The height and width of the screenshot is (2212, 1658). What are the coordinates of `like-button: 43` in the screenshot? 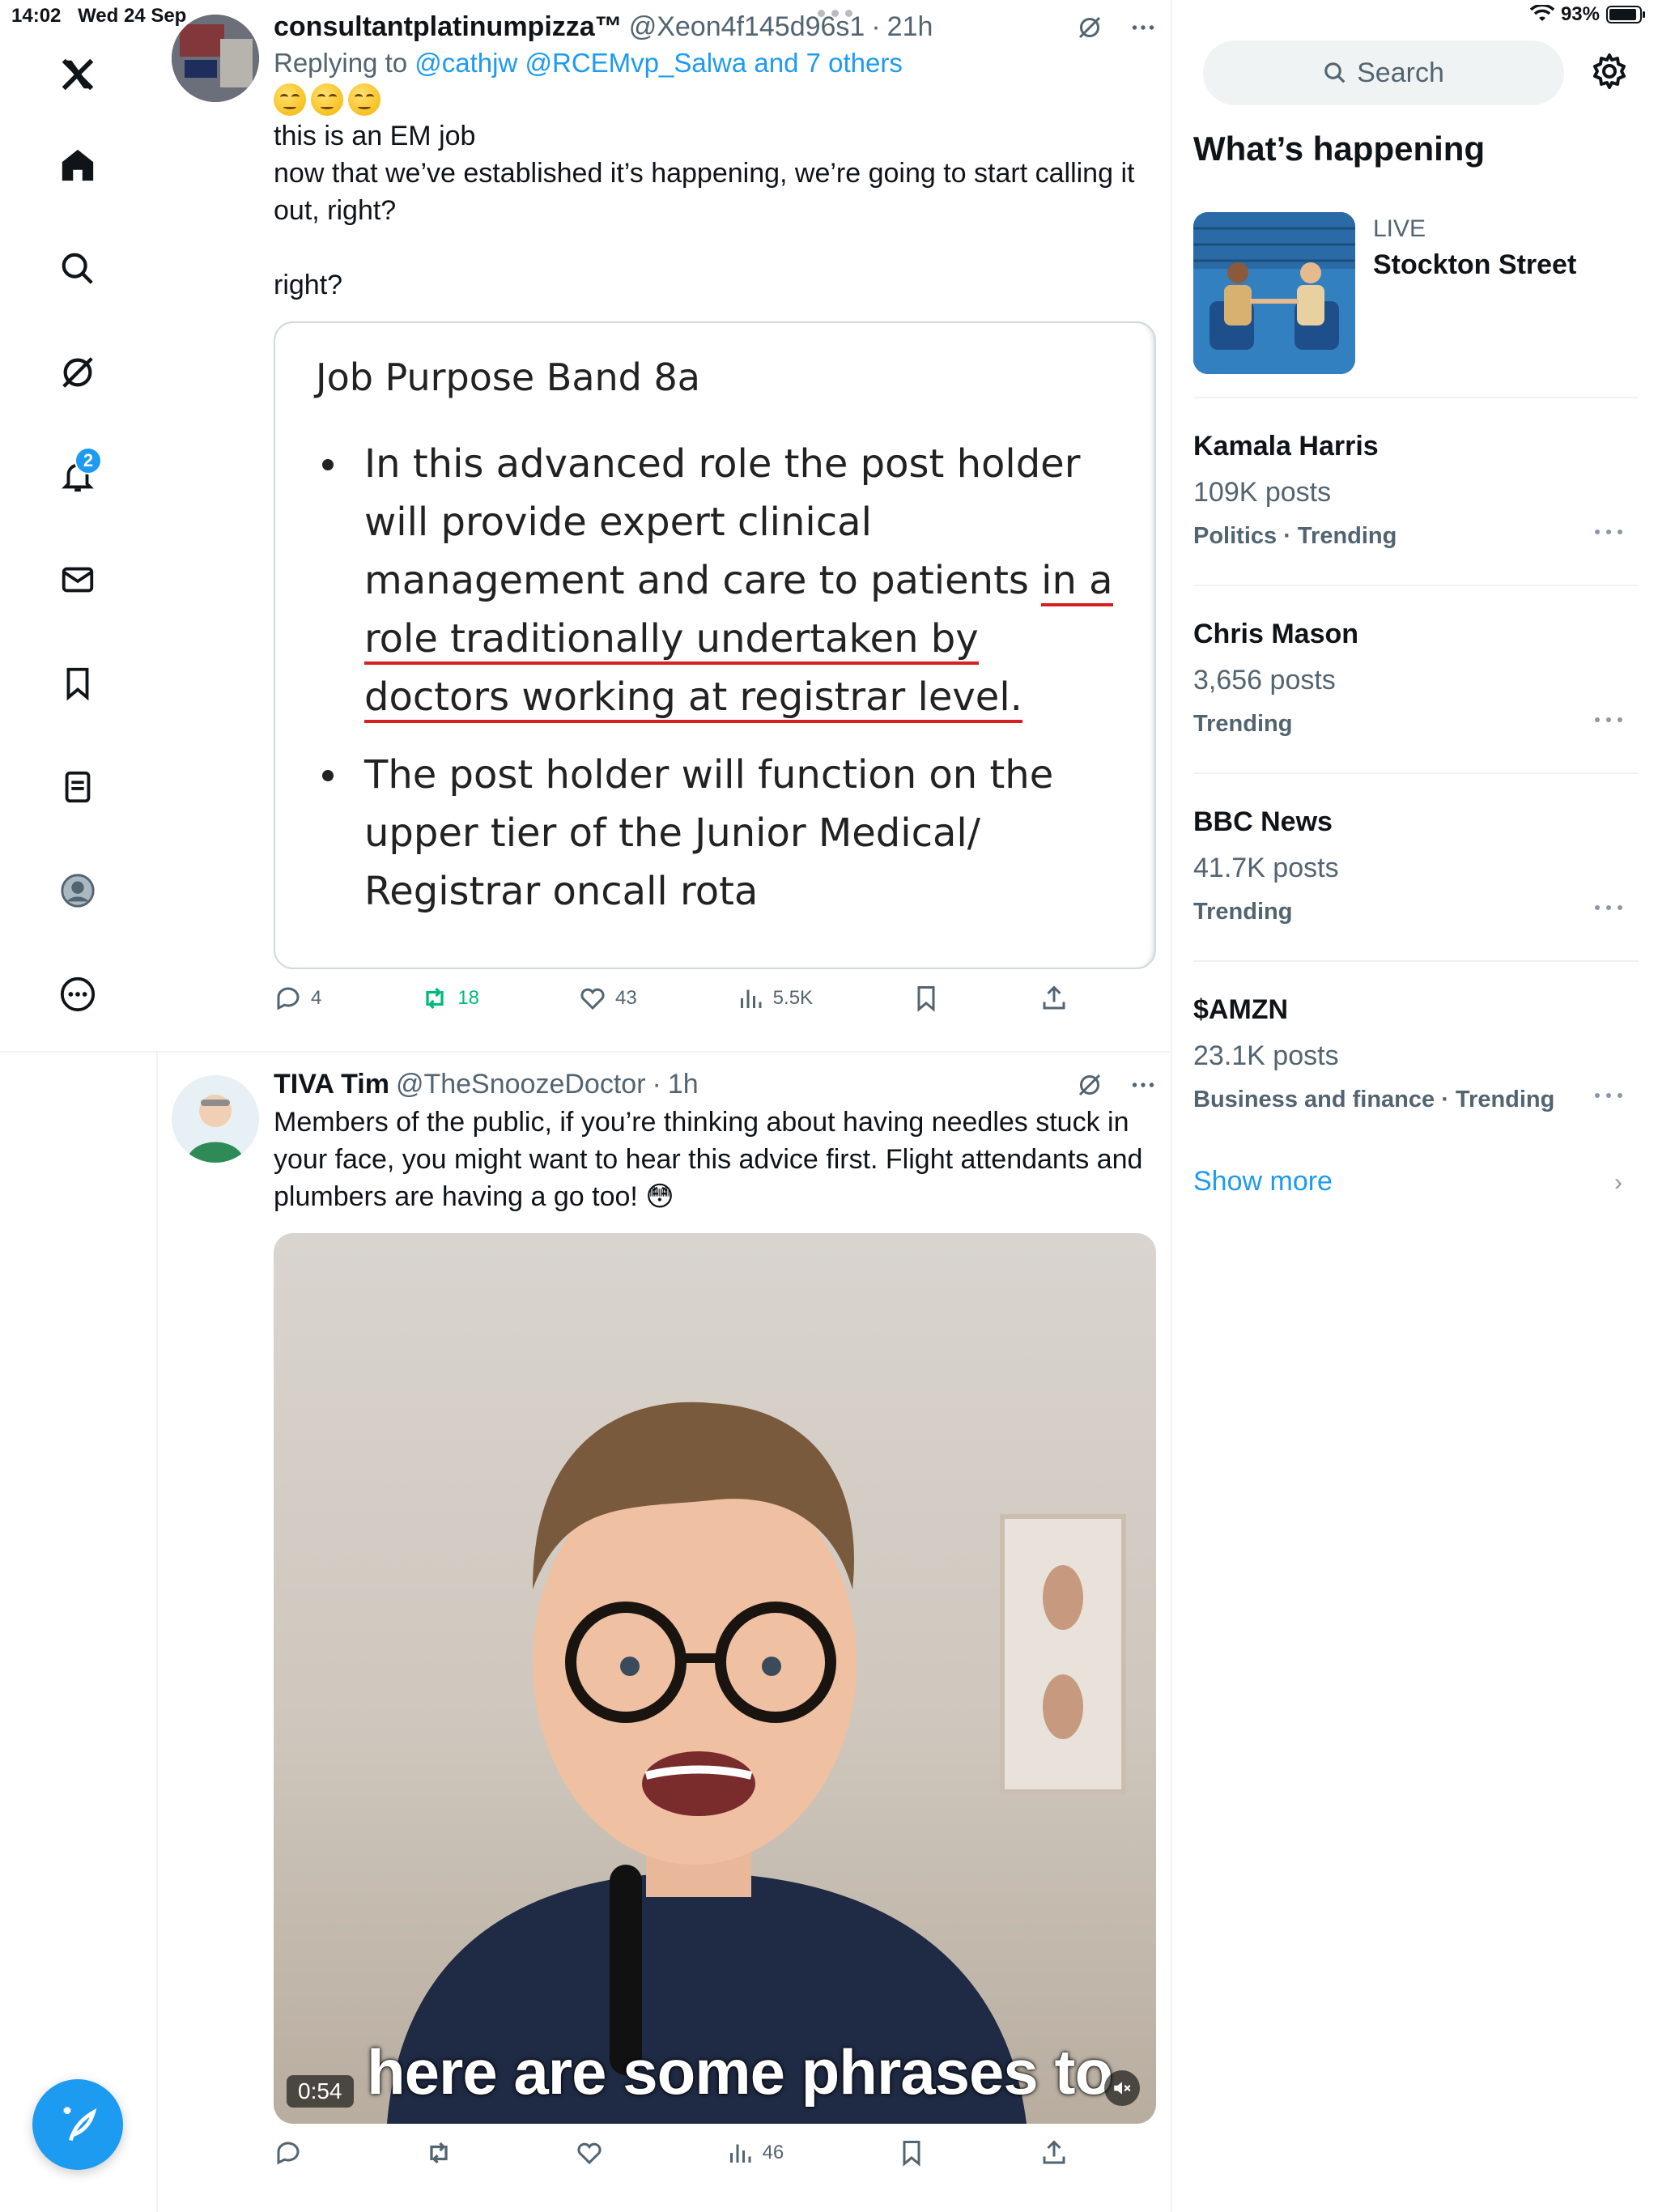 It's located at (607, 999).